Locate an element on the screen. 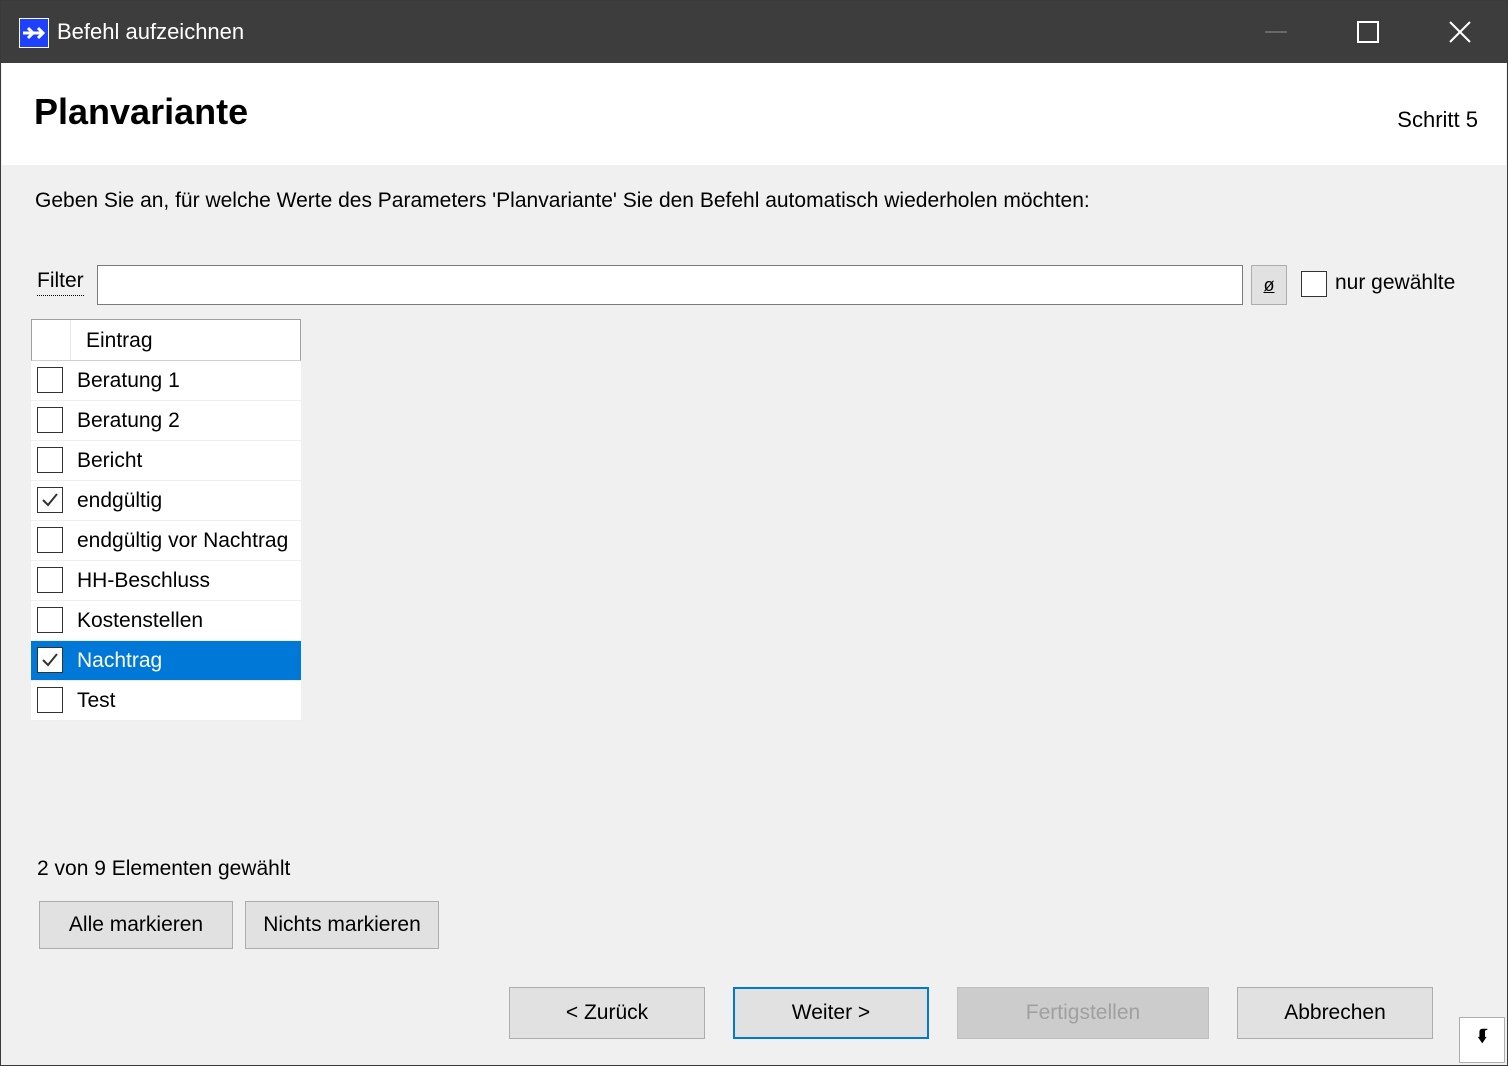 Image resolution: width=1508 pixels, height=1066 pixels. list-item: Kostenstellen is located at coordinates (166, 621).